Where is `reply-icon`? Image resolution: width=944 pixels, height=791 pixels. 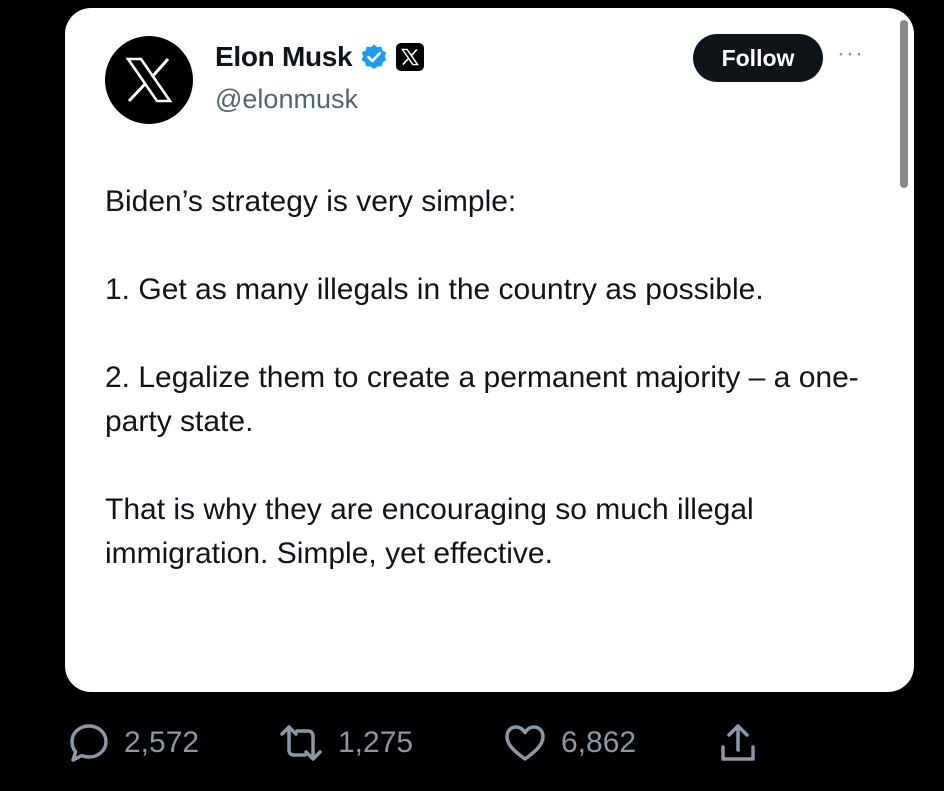 reply-icon is located at coordinates (89, 743).